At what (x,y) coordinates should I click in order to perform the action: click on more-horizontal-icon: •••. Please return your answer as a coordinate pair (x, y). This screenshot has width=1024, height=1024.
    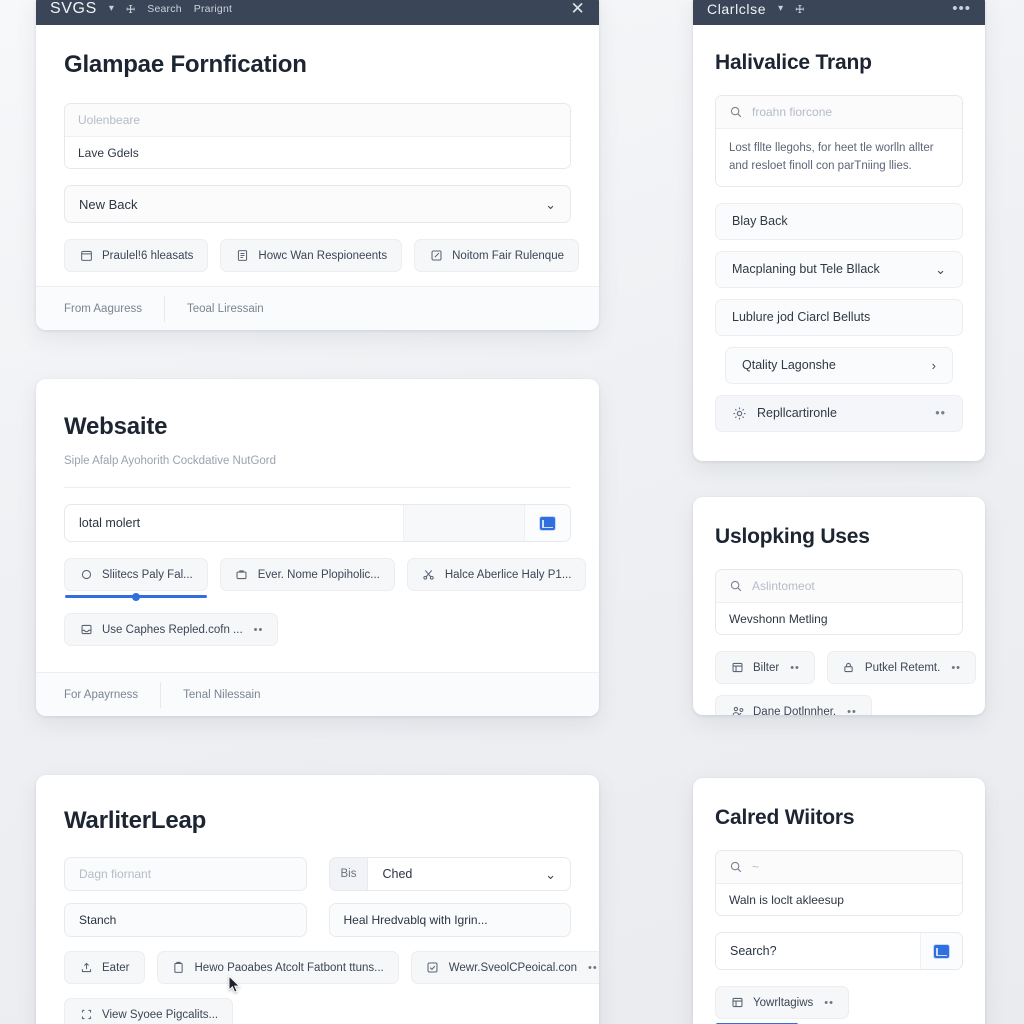
    Looking at the image, I should click on (961, 8).